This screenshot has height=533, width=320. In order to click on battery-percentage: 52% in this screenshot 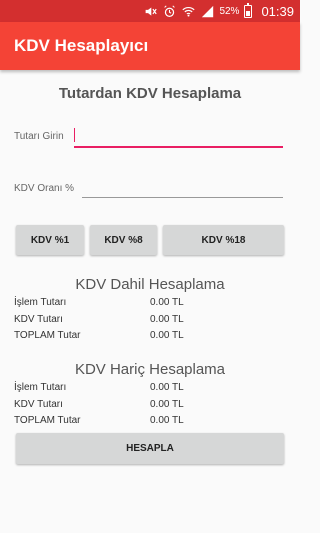, I will do `click(229, 11)`.